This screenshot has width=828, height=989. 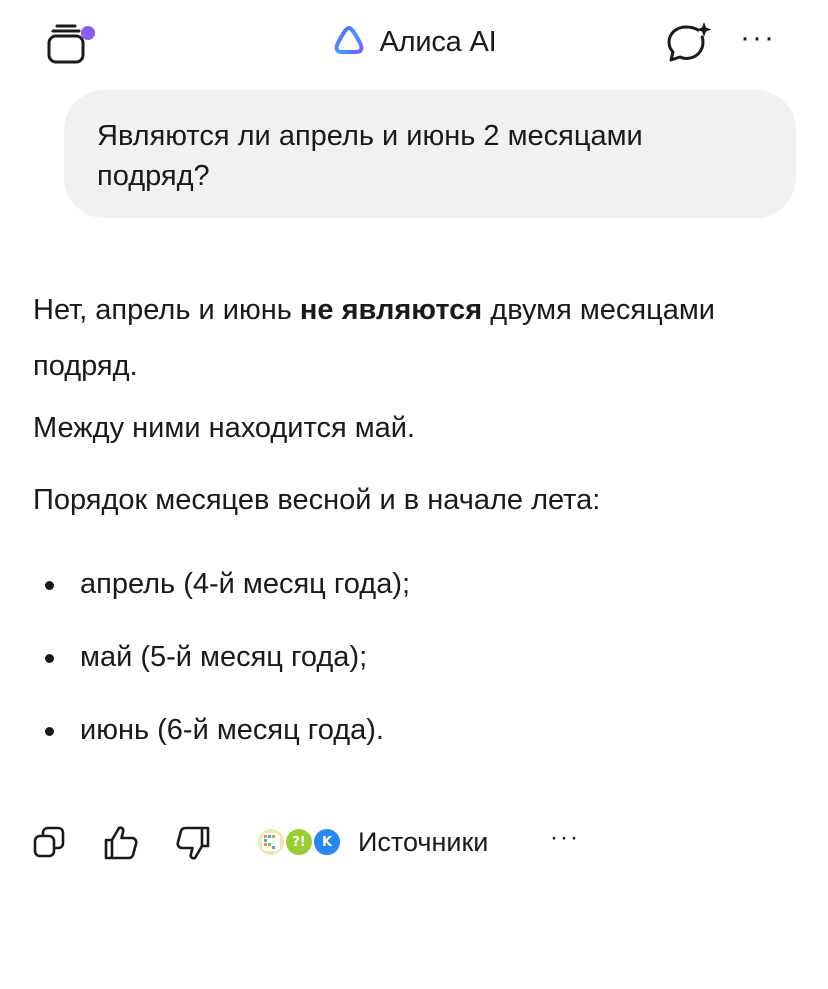 I want to click on thumbs-down-icon, so click(x=193, y=845).